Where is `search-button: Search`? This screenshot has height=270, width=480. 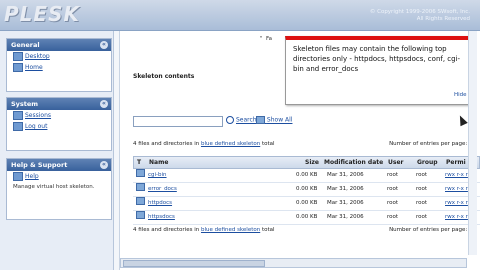 search-button: Search is located at coordinates (241, 120).